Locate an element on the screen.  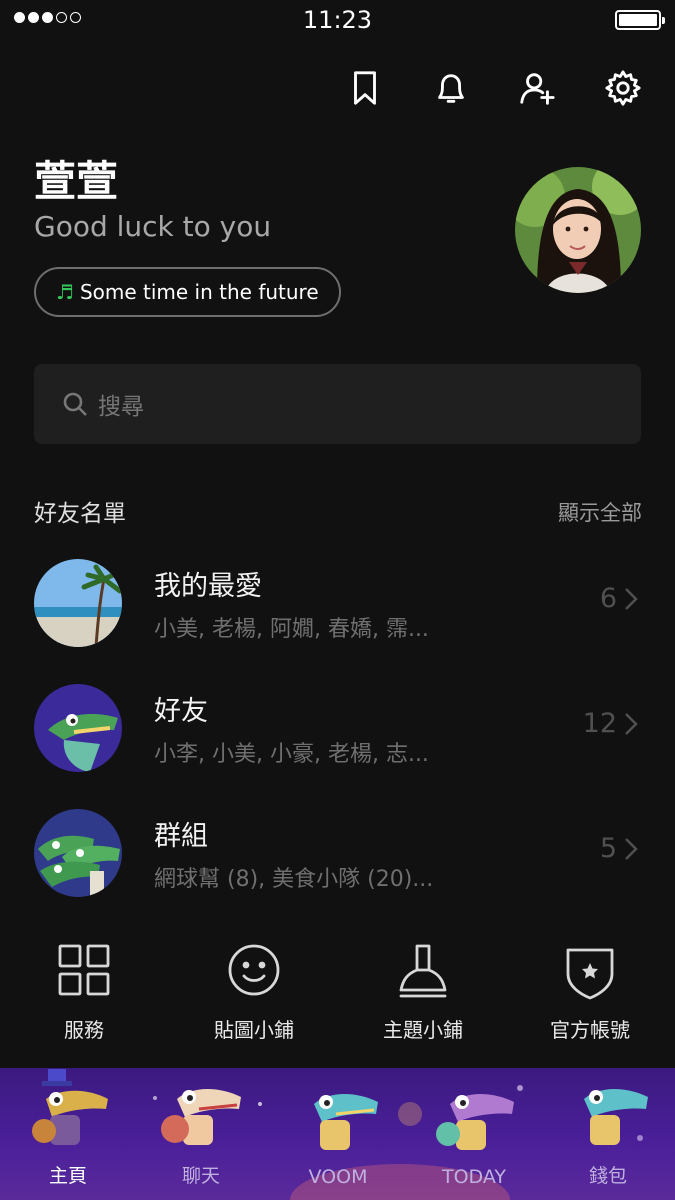
tab-chats: 聊天 is located at coordinates (201, 1128).